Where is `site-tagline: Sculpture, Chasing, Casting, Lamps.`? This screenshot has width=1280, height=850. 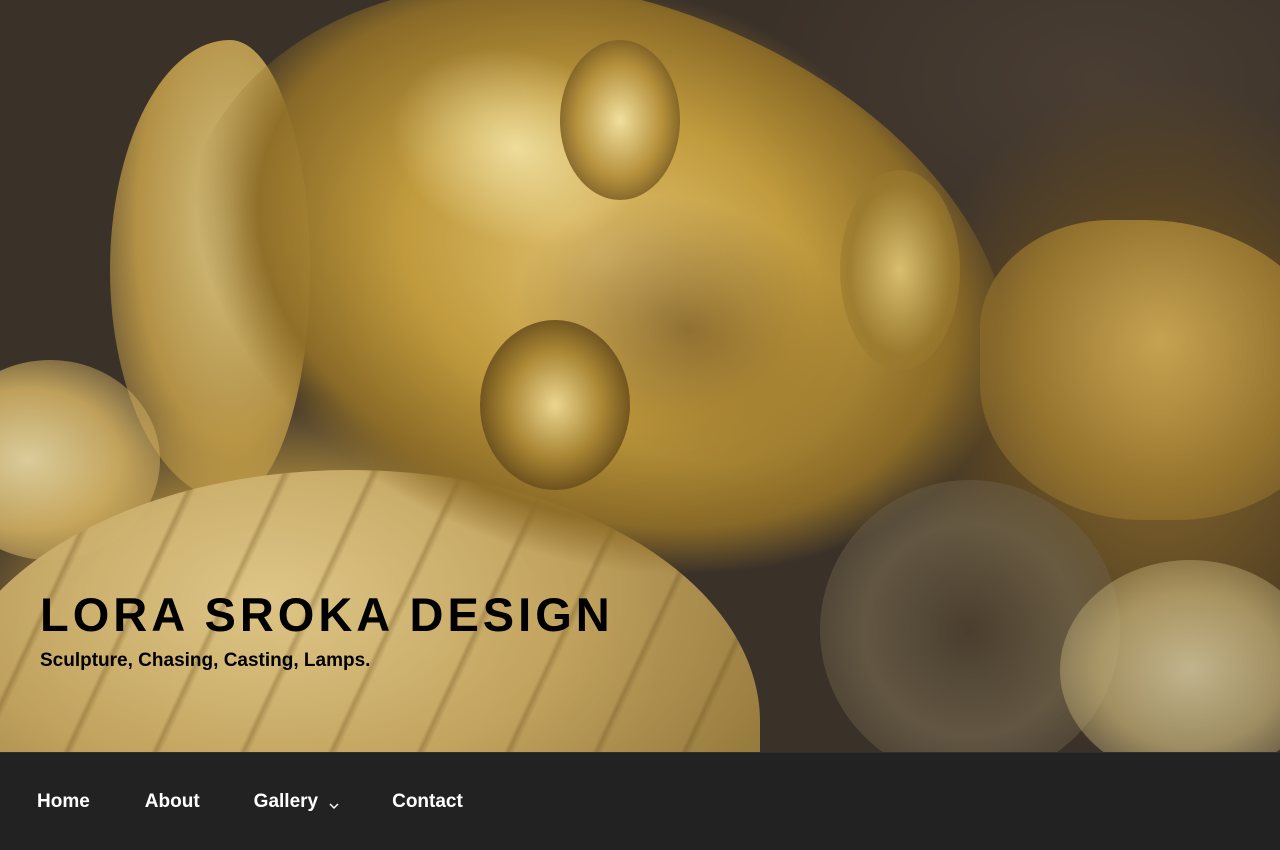 site-tagline: Sculpture, Chasing, Casting, Lamps. is located at coordinates (205, 660).